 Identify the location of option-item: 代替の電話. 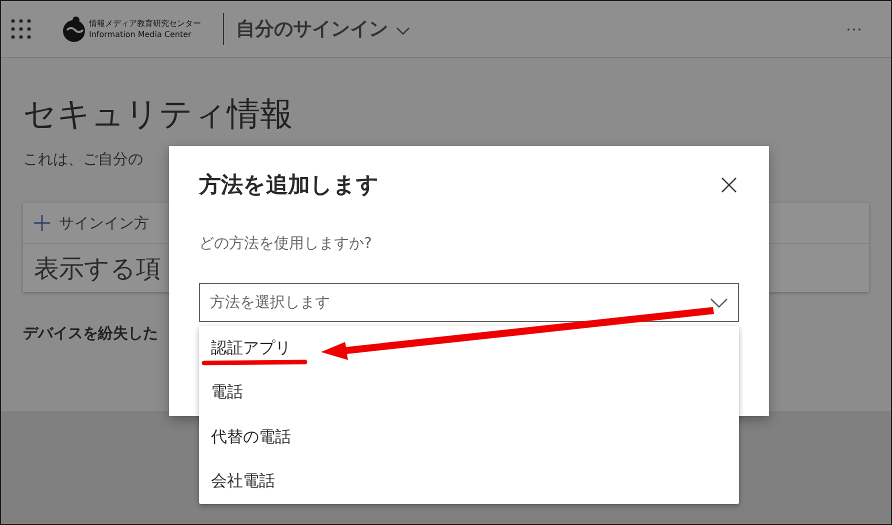
(469, 437).